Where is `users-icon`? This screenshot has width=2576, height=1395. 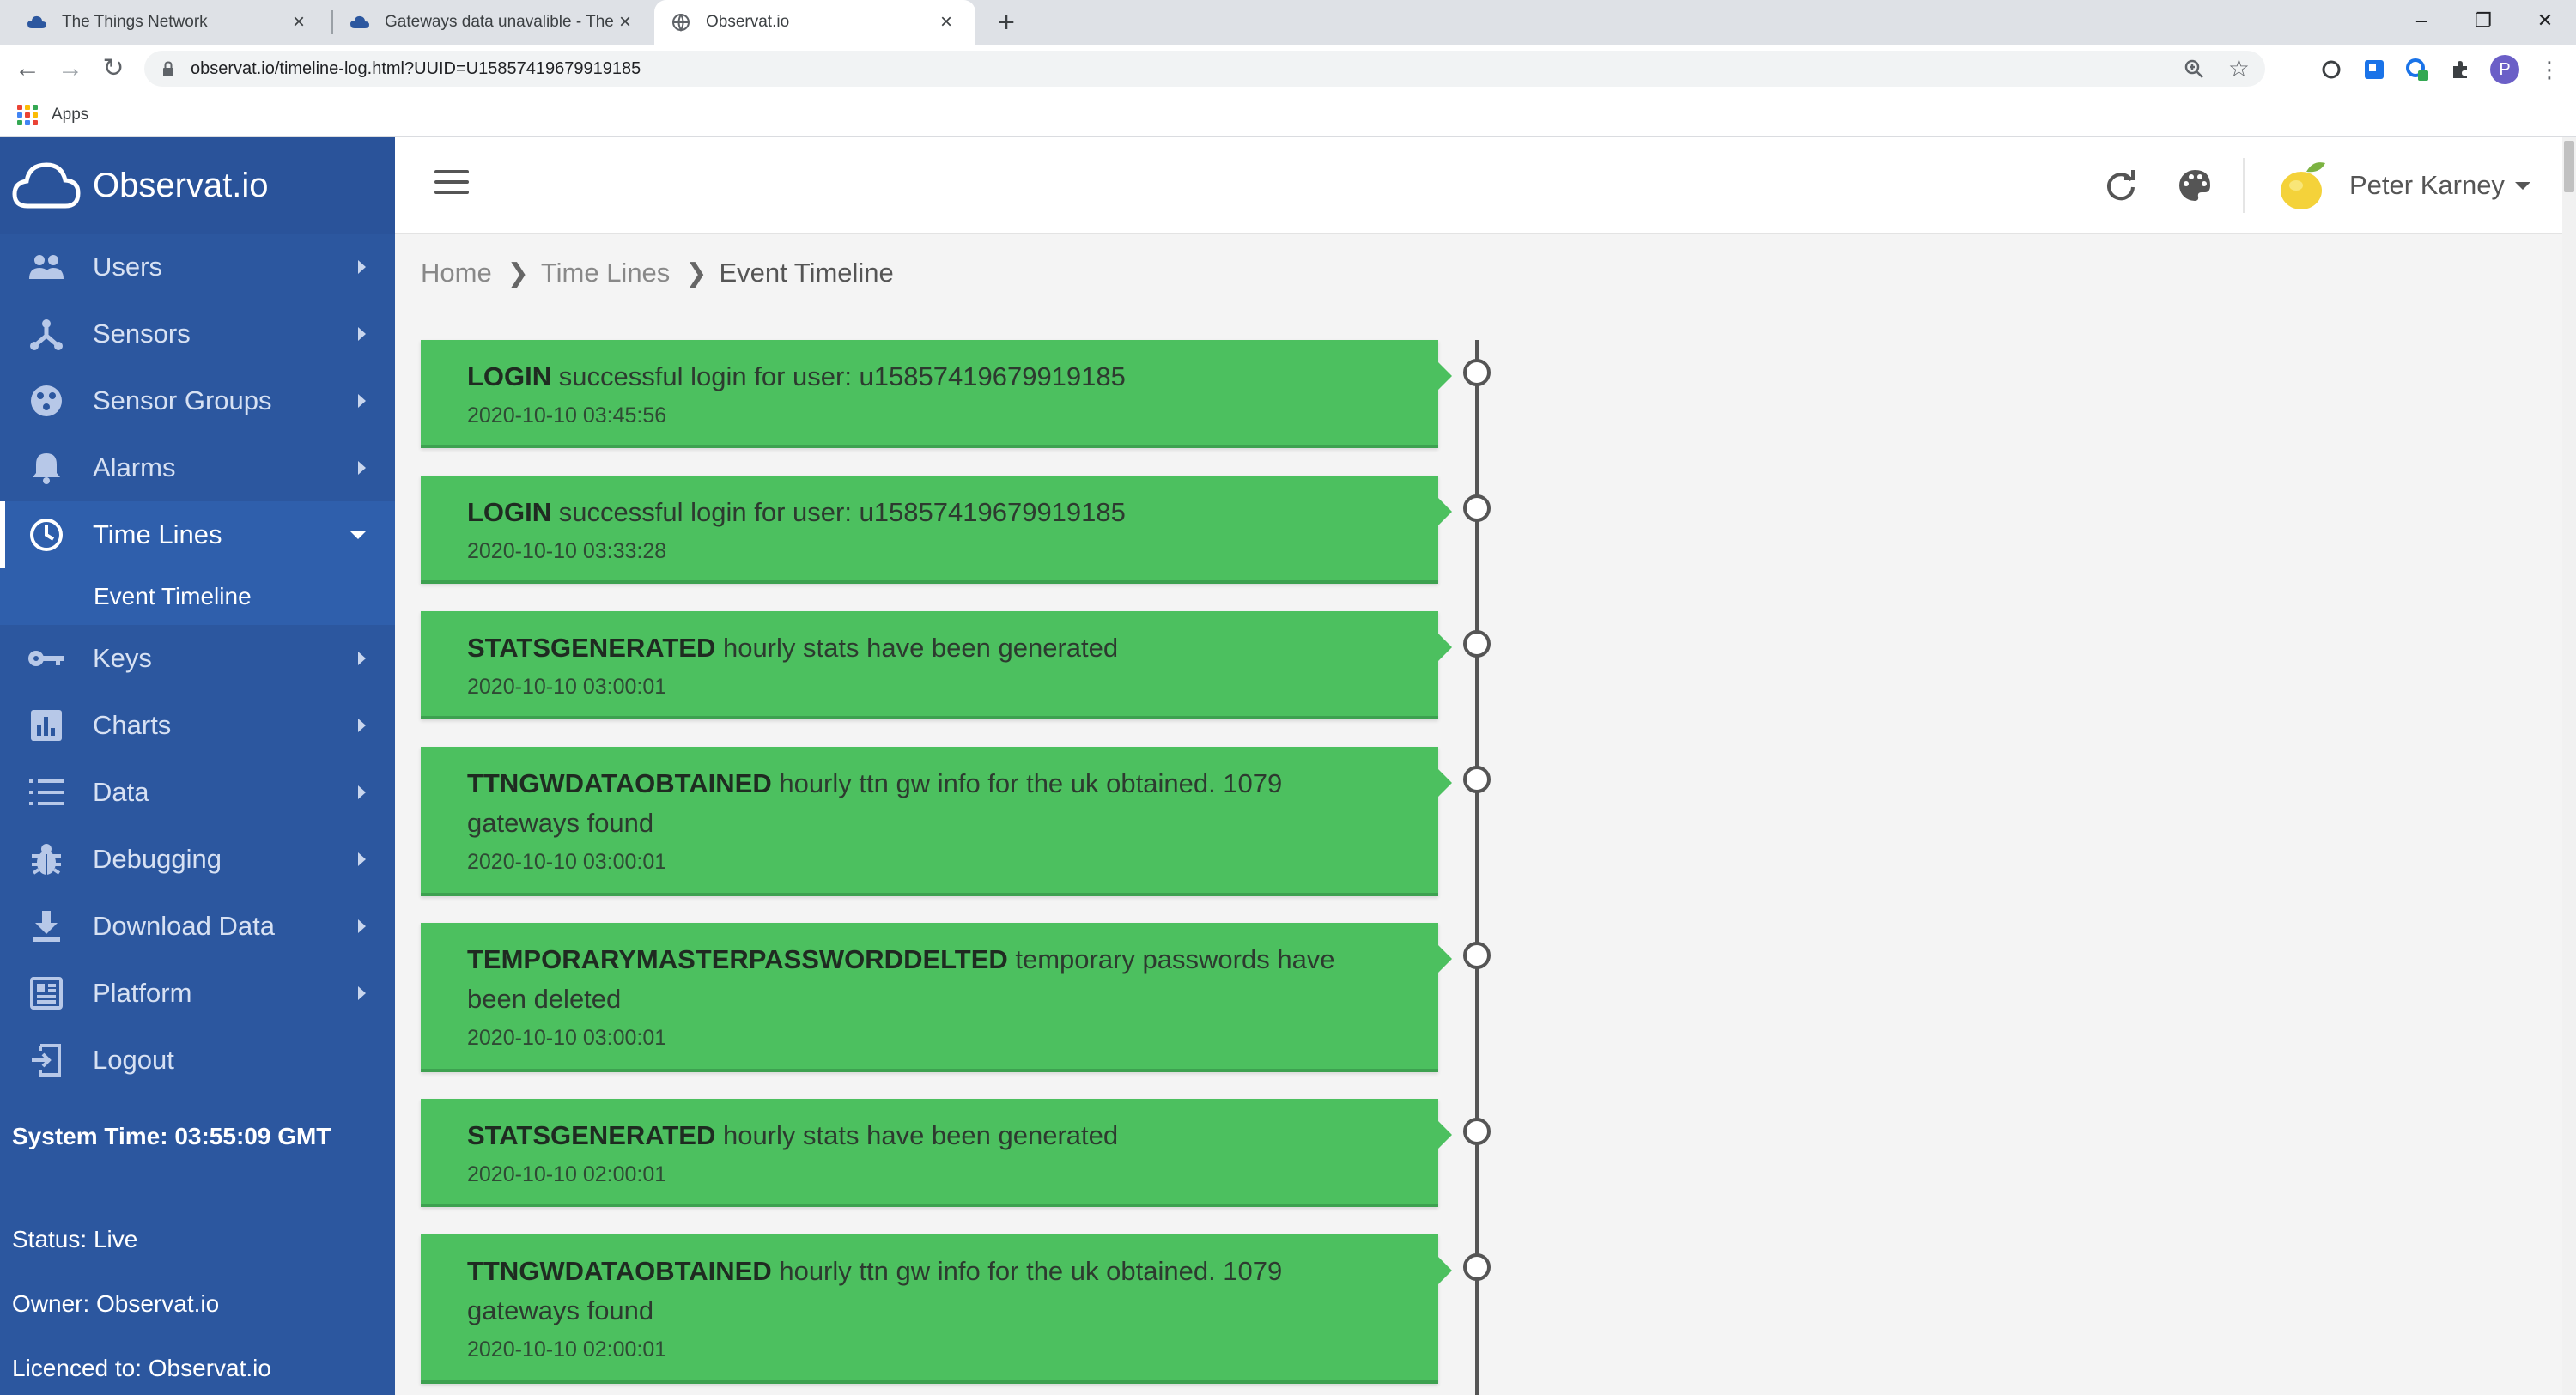 users-icon is located at coordinates (46, 267).